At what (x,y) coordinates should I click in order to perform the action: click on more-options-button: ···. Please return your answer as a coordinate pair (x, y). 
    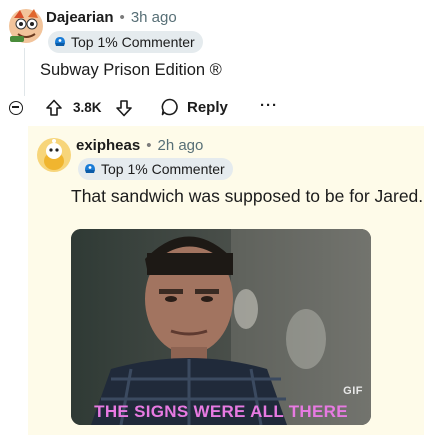
    Looking at the image, I should click on (269, 105).